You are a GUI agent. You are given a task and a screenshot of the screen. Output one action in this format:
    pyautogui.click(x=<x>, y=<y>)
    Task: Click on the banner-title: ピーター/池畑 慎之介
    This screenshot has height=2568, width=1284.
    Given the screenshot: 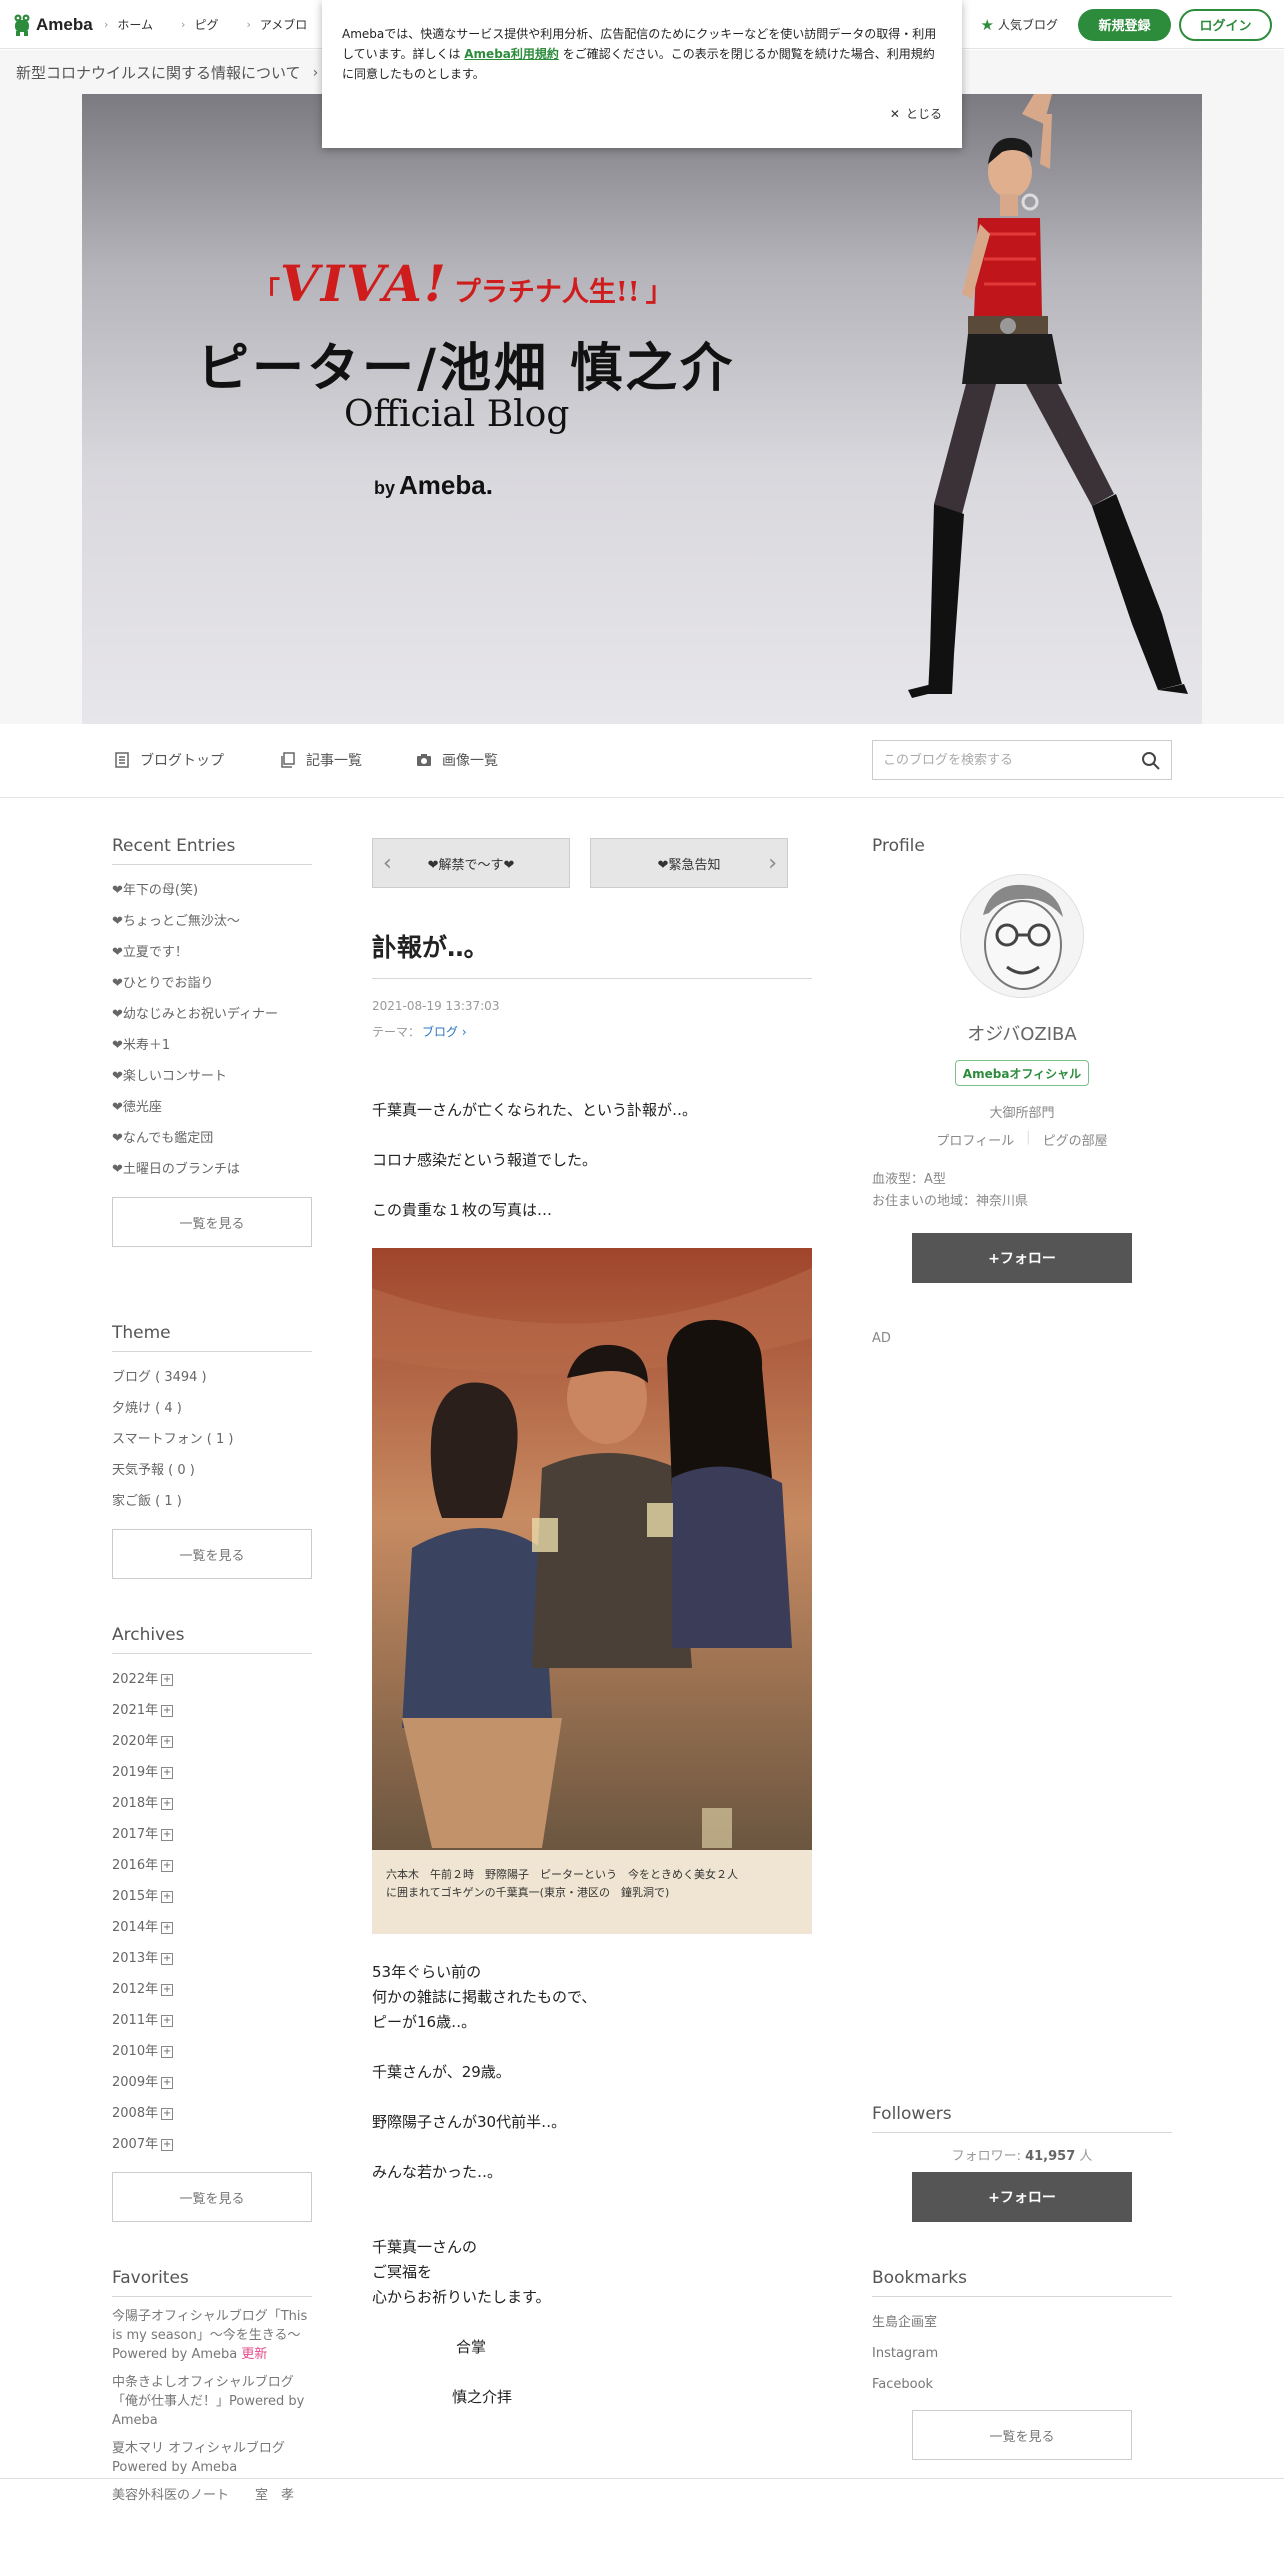 What is the action you would take?
    pyautogui.click(x=466, y=368)
    